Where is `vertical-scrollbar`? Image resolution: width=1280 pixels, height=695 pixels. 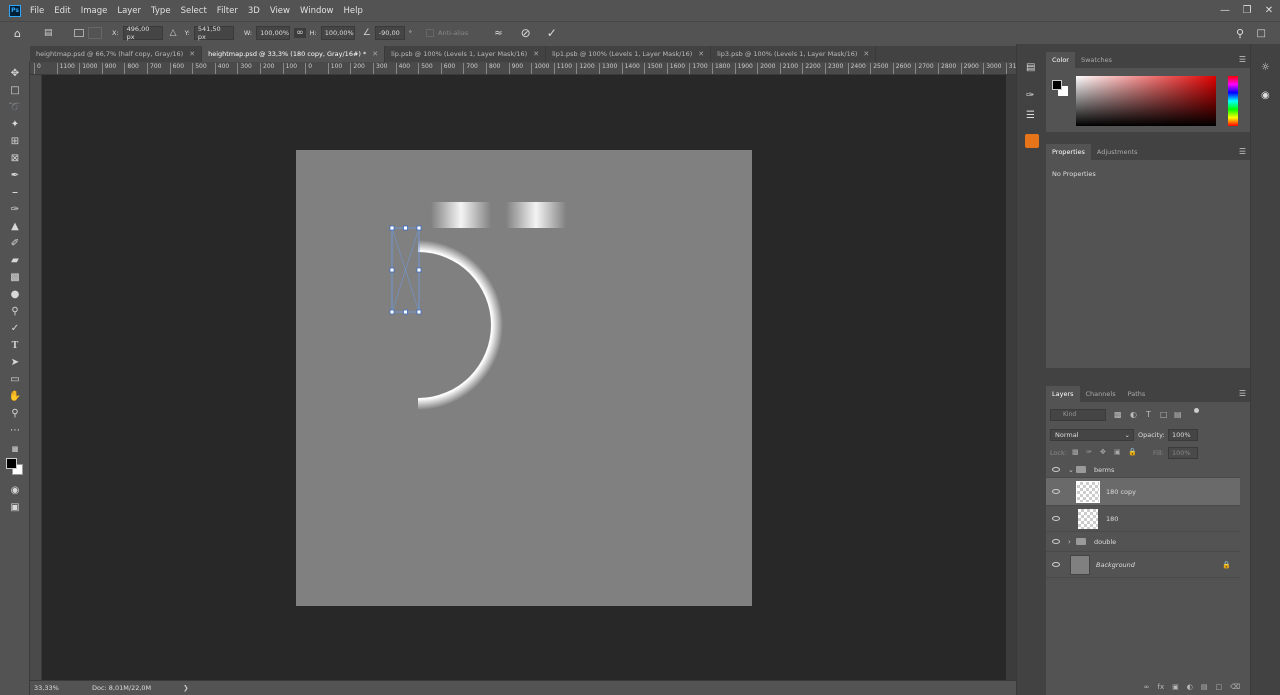
vertical-scrollbar is located at coordinates (1011, 377).